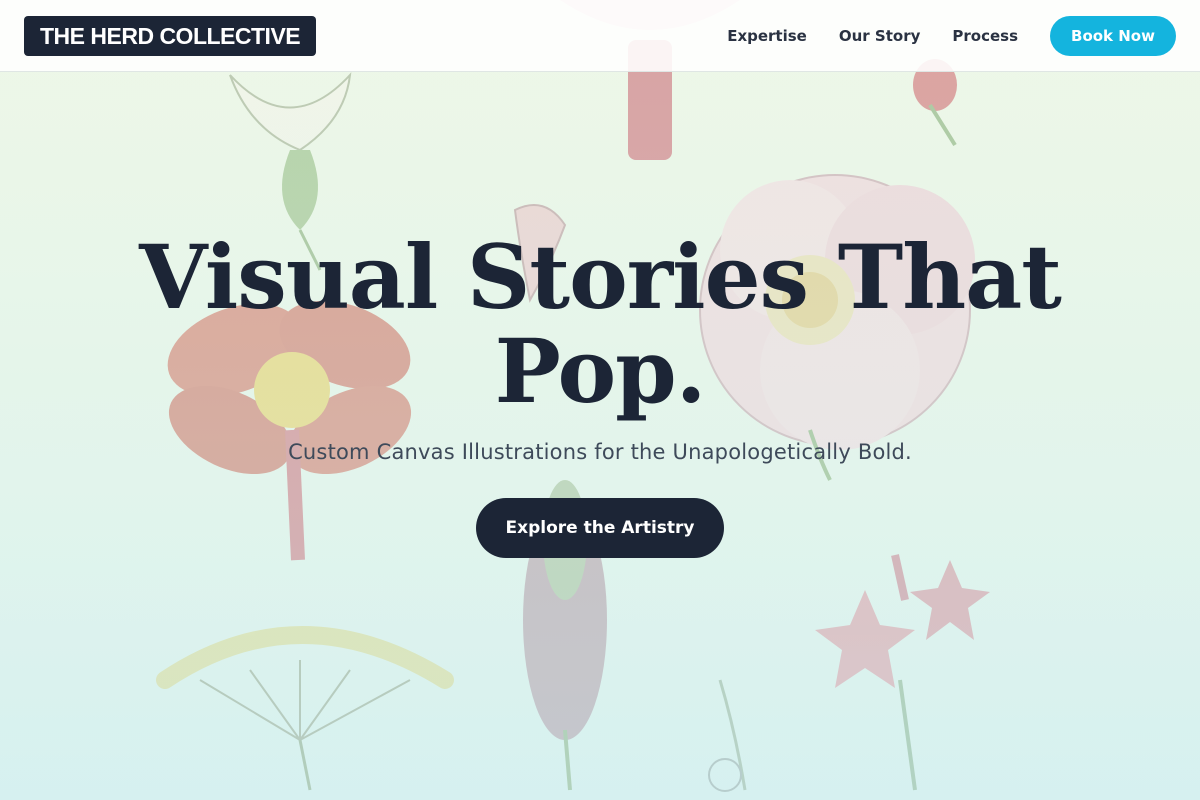 The width and height of the screenshot is (1200, 800). I want to click on hero-title-line2: Pop., so click(600, 371).